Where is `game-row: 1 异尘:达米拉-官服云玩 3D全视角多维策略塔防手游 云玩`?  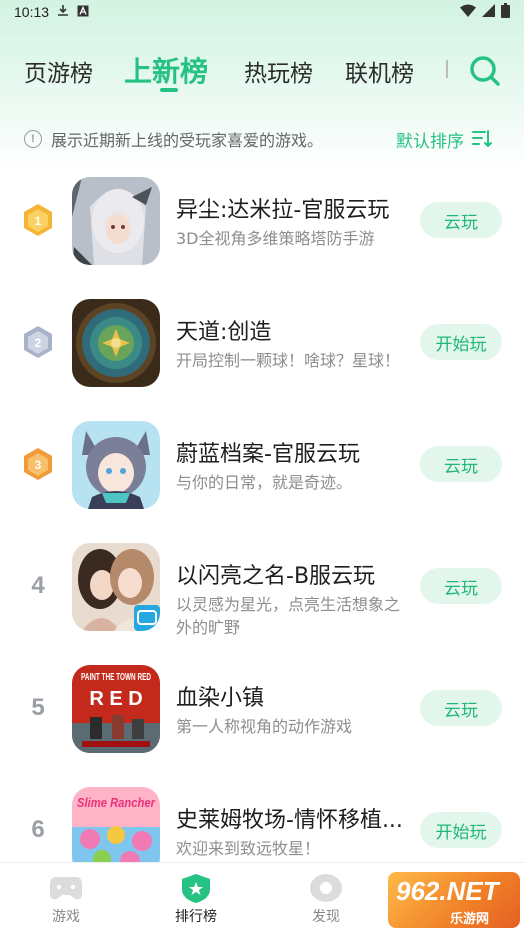
game-row: 1 异尘:达米拉-官服云玩 3D全视角多维策略塔防手游 云玩 is located at coordinates (262, 221).